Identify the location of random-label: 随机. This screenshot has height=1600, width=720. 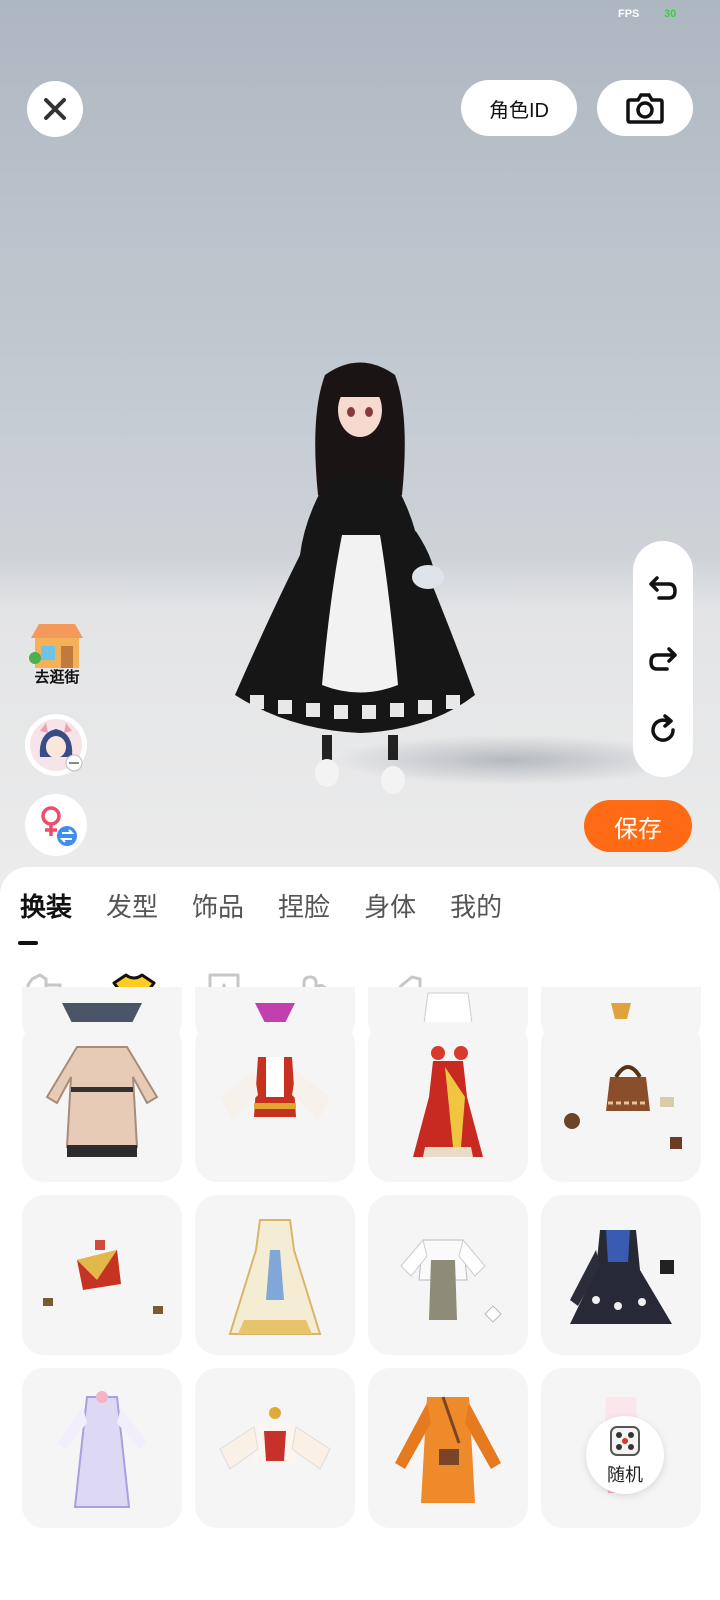
(625, 1475).